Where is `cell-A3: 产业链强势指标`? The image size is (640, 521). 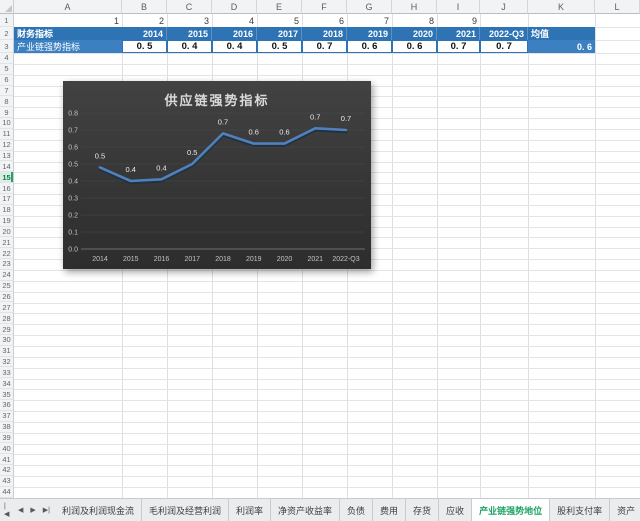 cell-A3: 产业链强势指标 is located at coordinates (68, 46).